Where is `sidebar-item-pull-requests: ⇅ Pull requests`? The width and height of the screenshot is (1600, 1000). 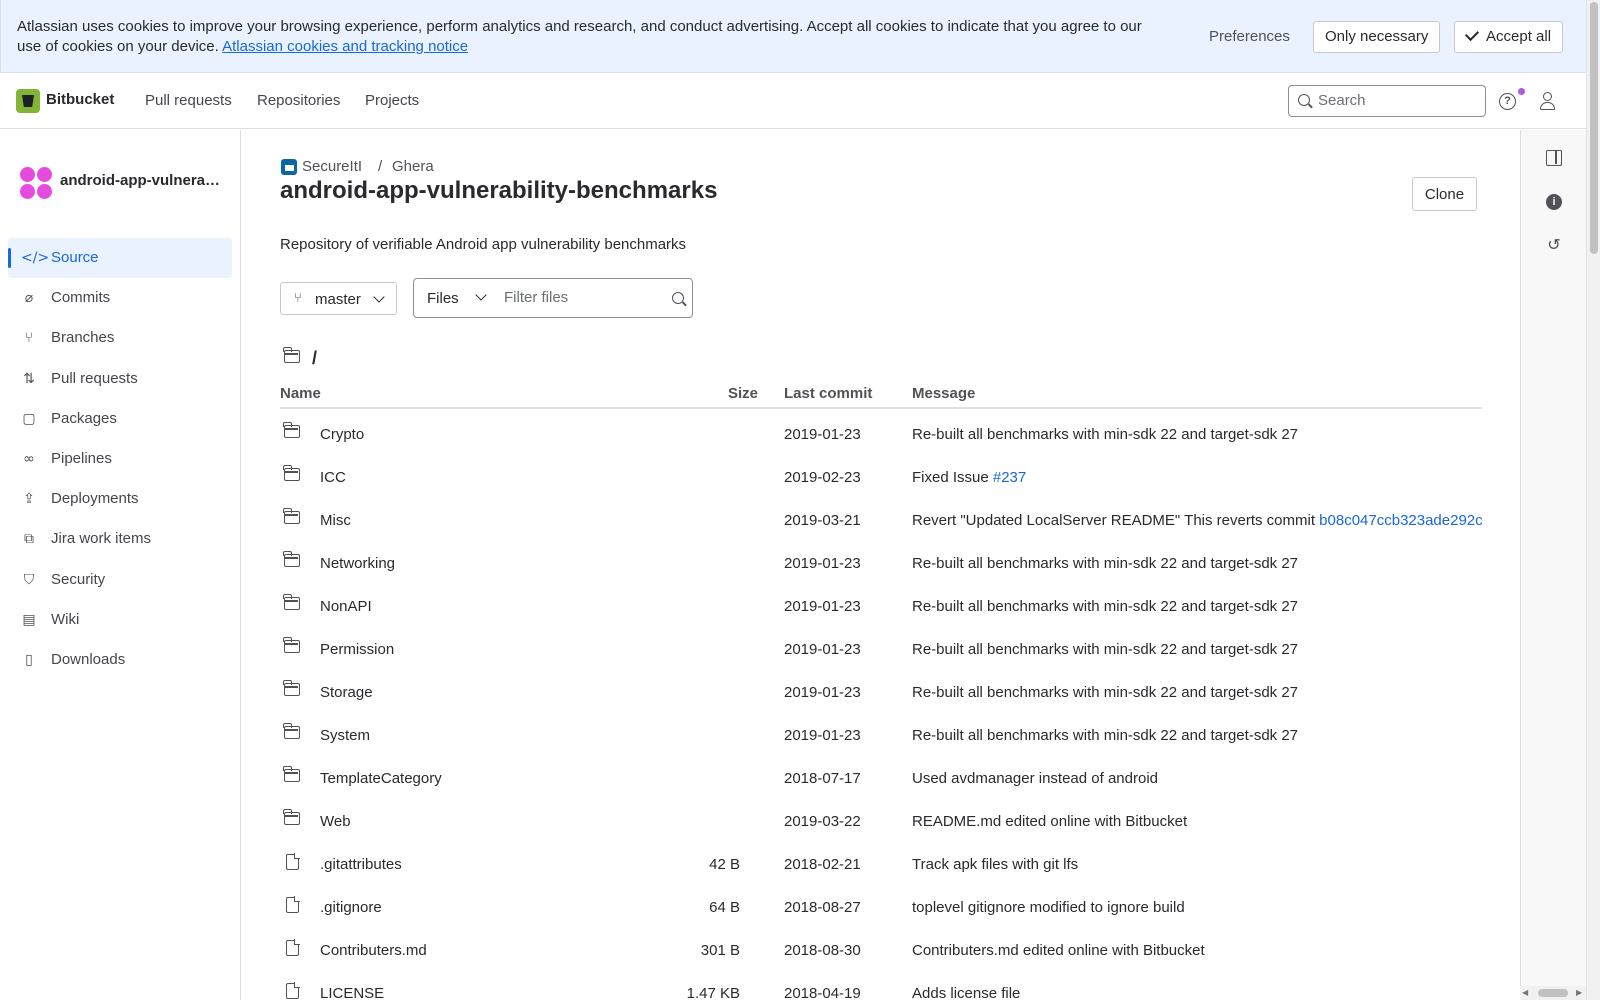
sidebar-item-pull-requests: ⇅ Pull requests is located at coordinates (120, 379).